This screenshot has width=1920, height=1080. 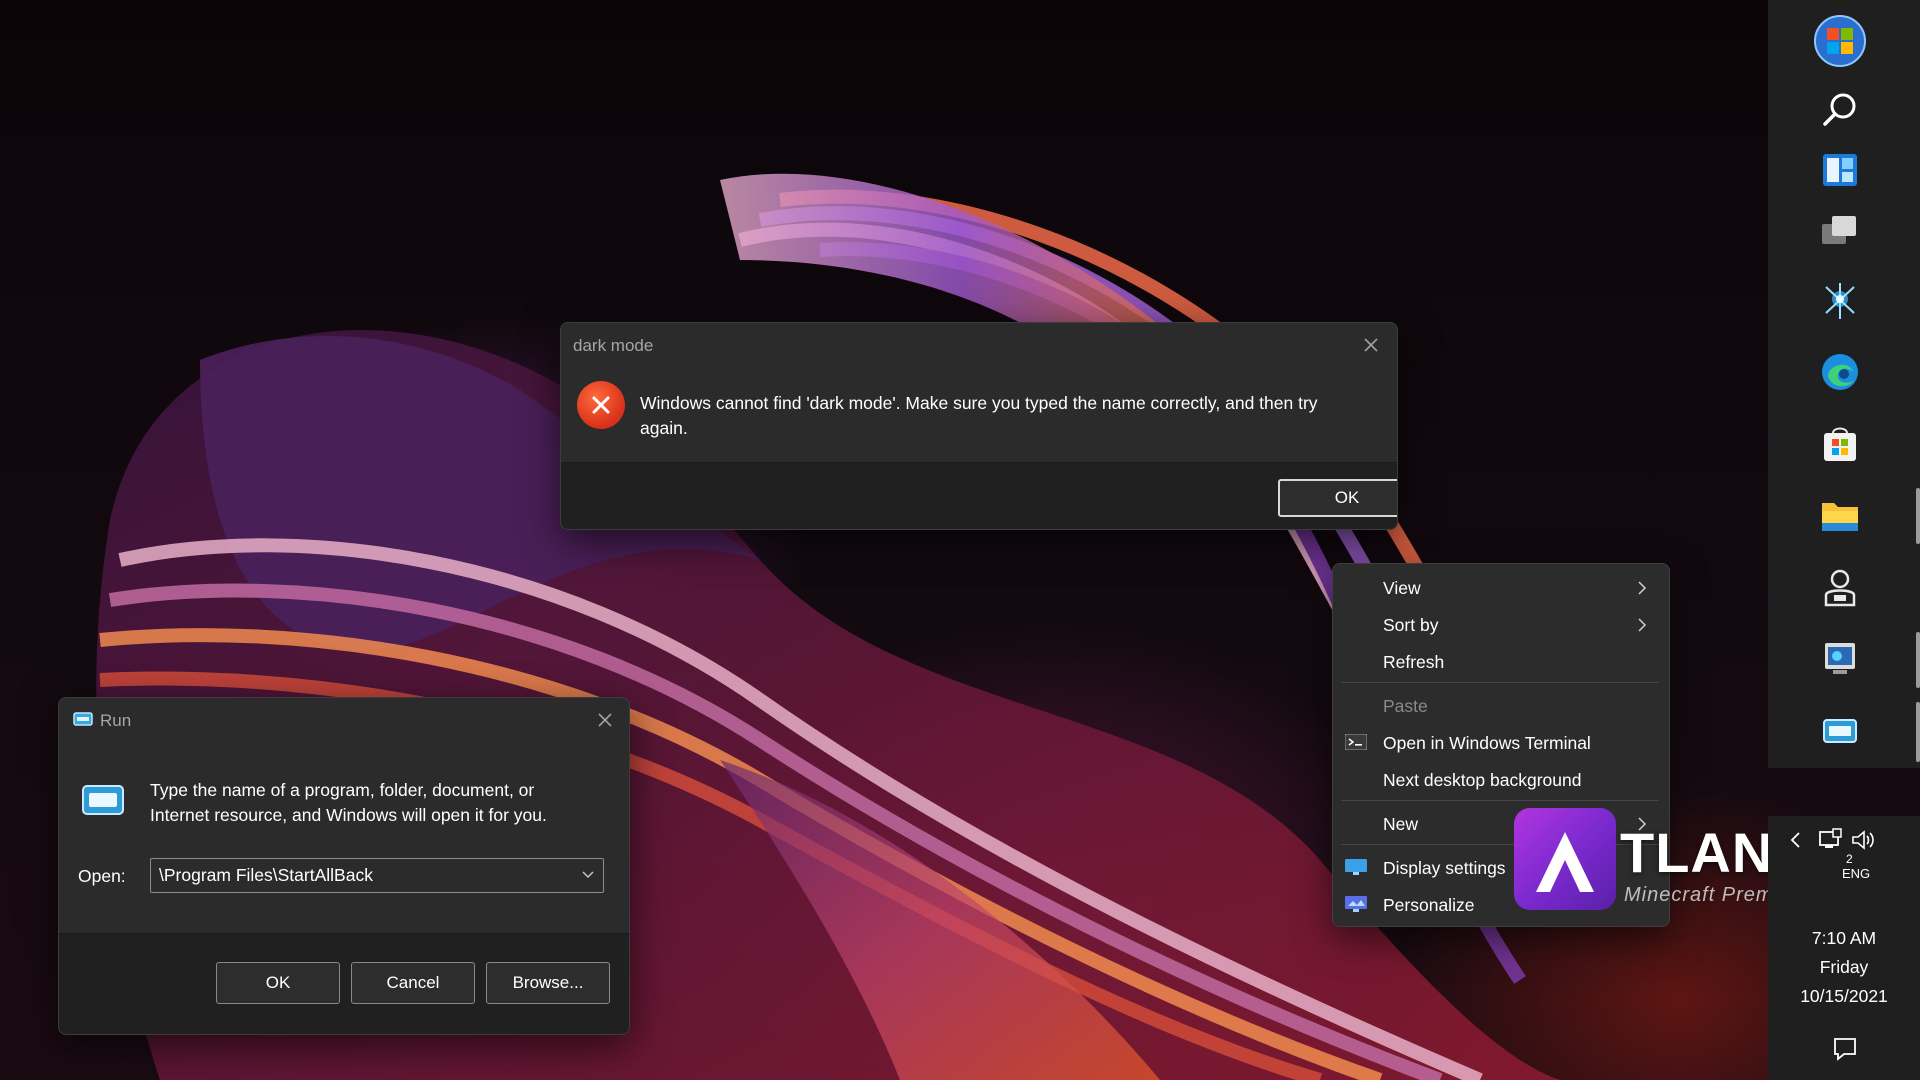 What do you see at coordinates (588, 875) in the screenshot?
I see `chevron-down-icon` at bounding box center [588, 875].